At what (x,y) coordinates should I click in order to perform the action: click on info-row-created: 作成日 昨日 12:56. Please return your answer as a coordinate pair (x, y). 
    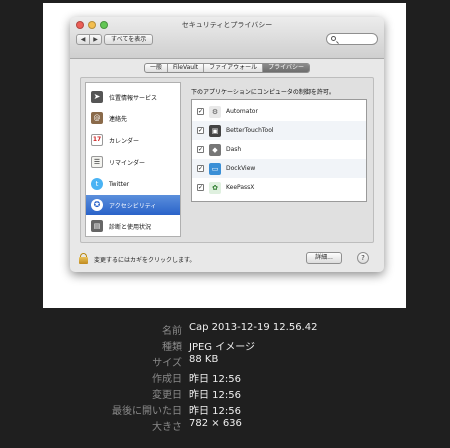
    Looking at the image, I should click on (225, 378).